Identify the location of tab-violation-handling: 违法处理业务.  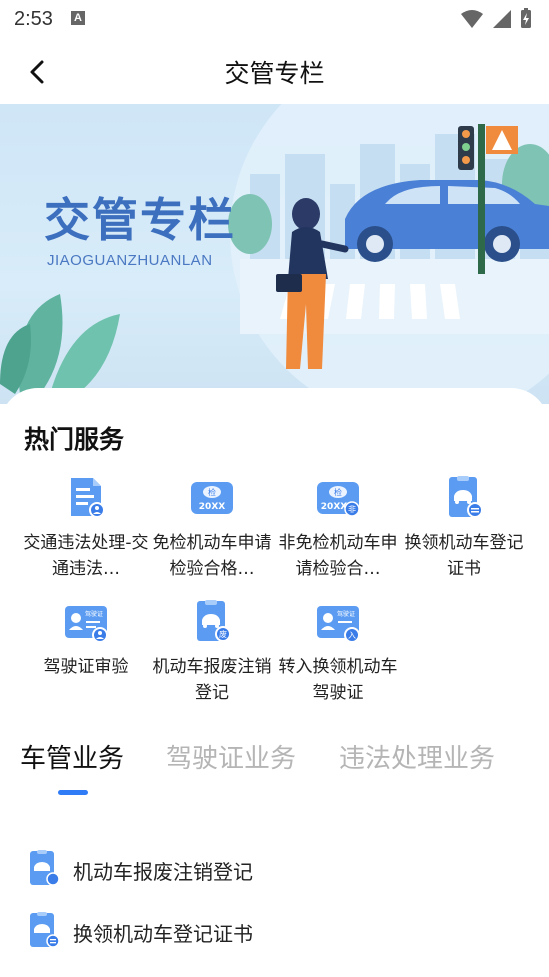
(417, 756).